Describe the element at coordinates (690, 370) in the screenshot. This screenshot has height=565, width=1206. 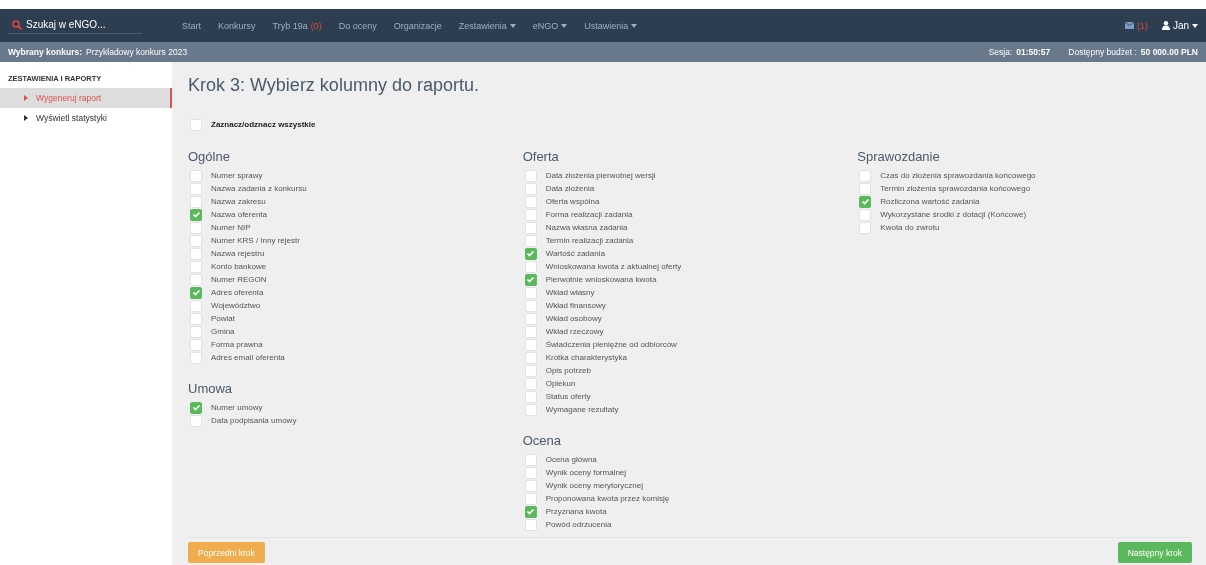
I see `column-option: Opis potrzeb` at that location.